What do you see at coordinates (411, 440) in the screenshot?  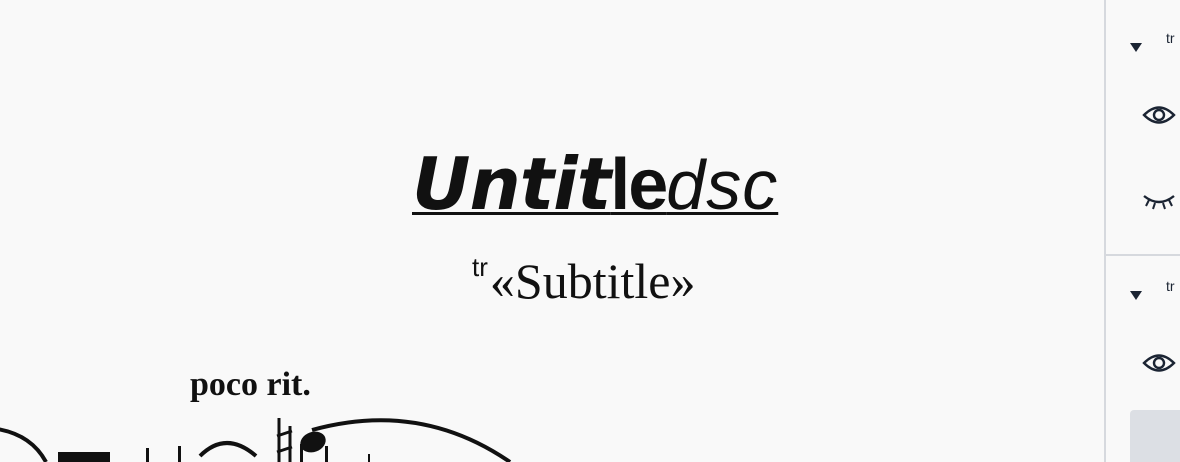 I see `slur-long` at bounding box center [411, 440].